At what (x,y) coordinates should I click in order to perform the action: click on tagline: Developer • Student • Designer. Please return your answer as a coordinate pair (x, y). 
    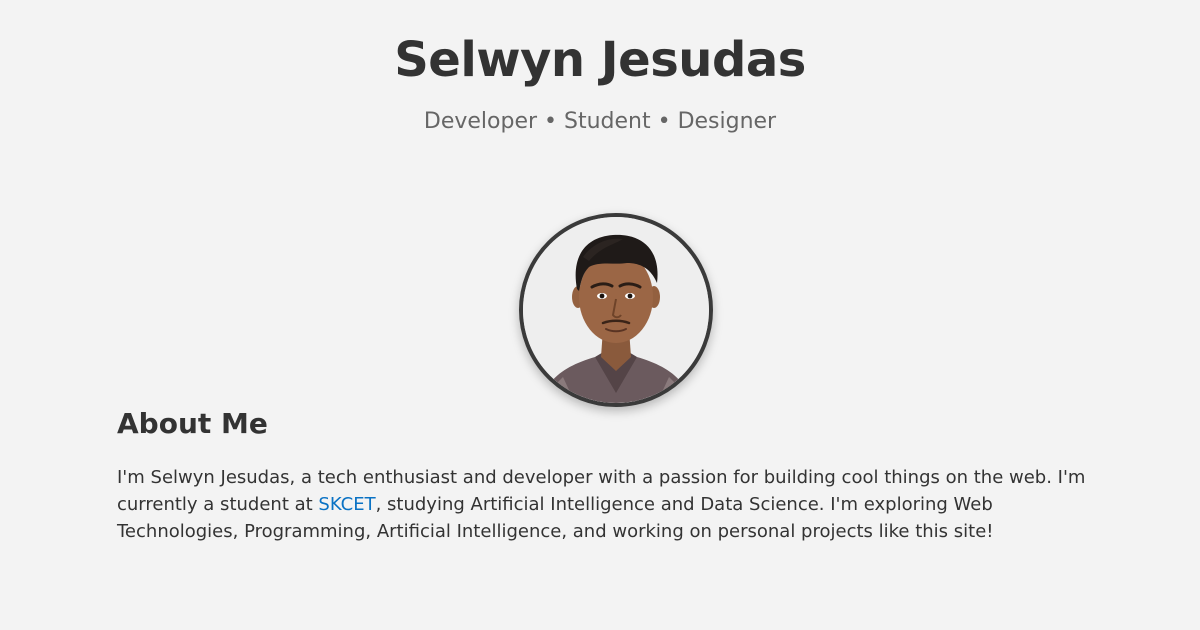
    Looking at the image, I should click on (600, 121).